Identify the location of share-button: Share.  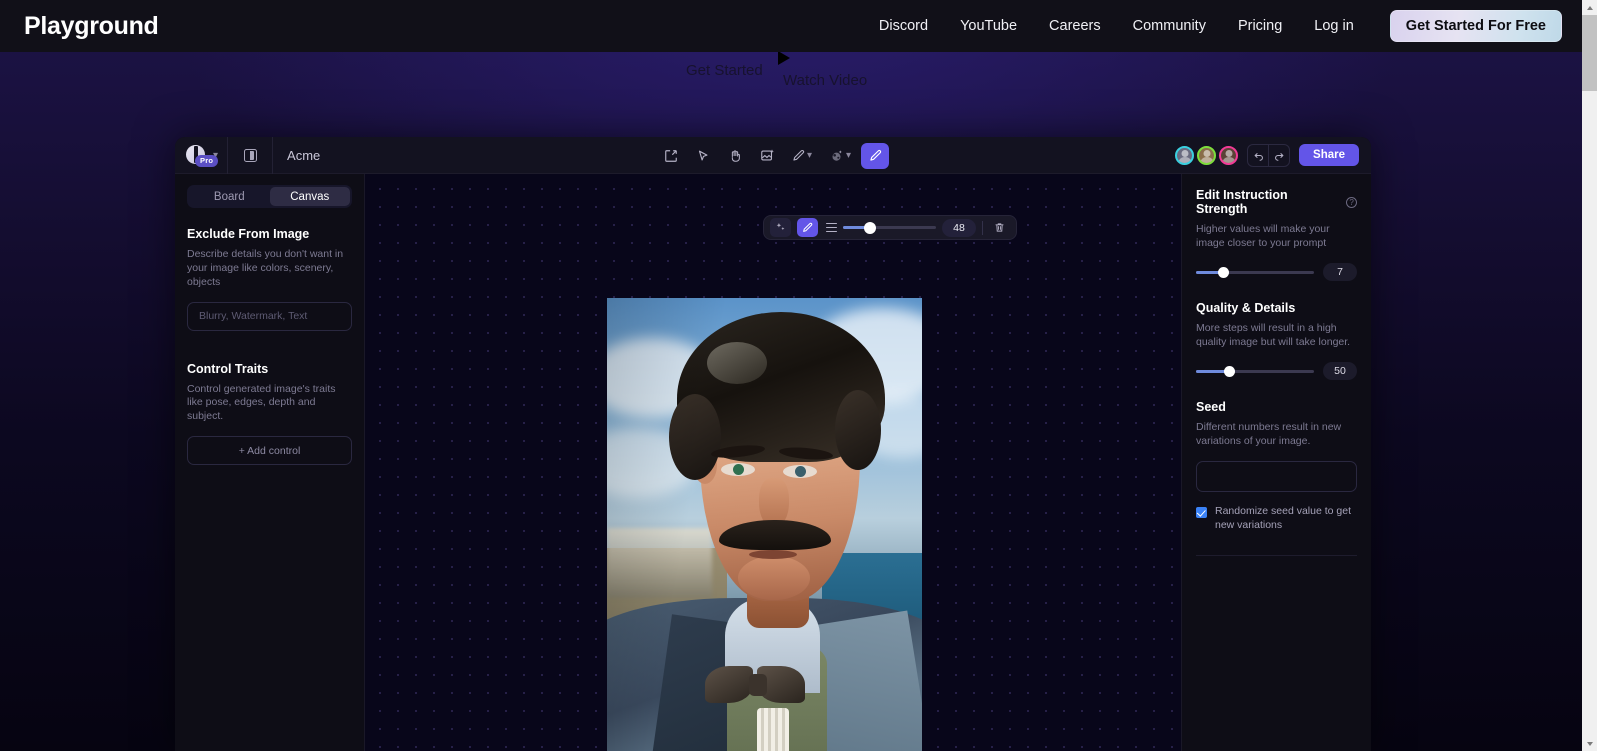
(1329, 155).